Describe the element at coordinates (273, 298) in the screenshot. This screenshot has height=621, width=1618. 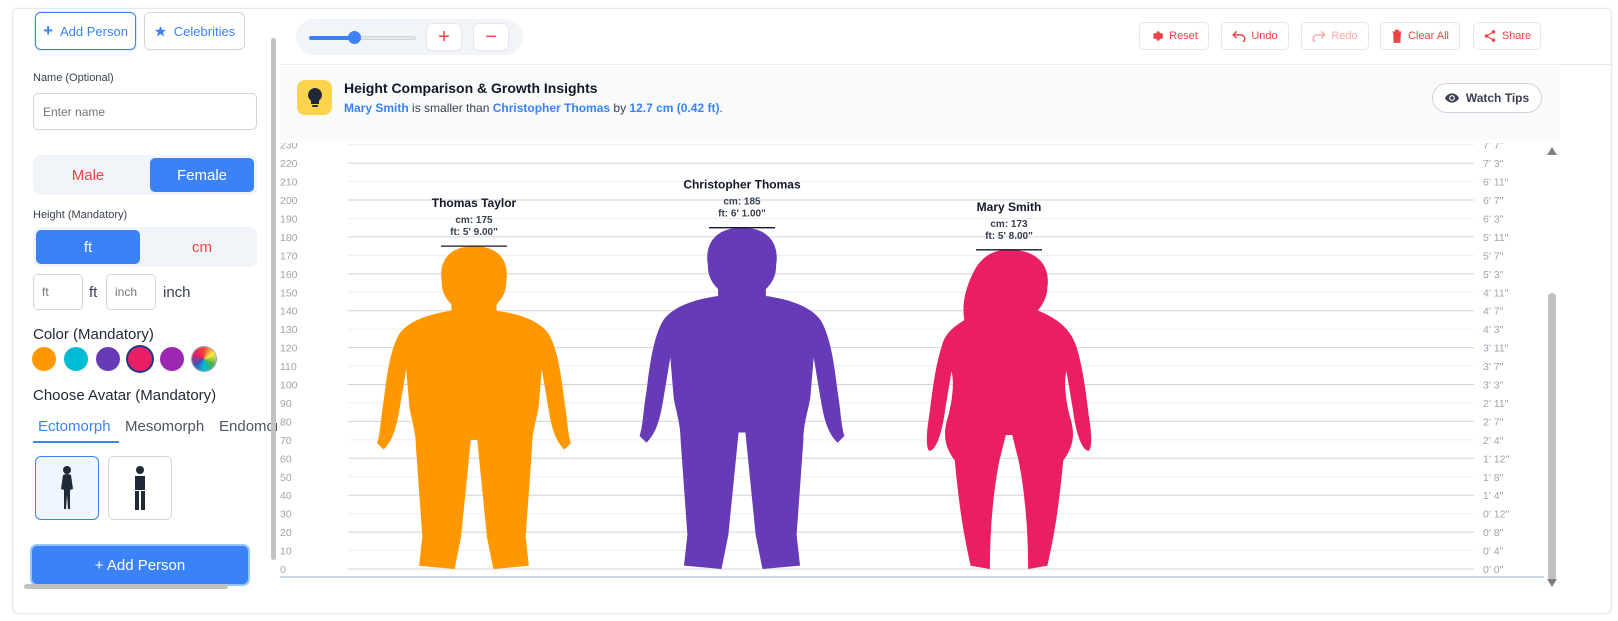
I see `left-panel-scrollbar` at that location.